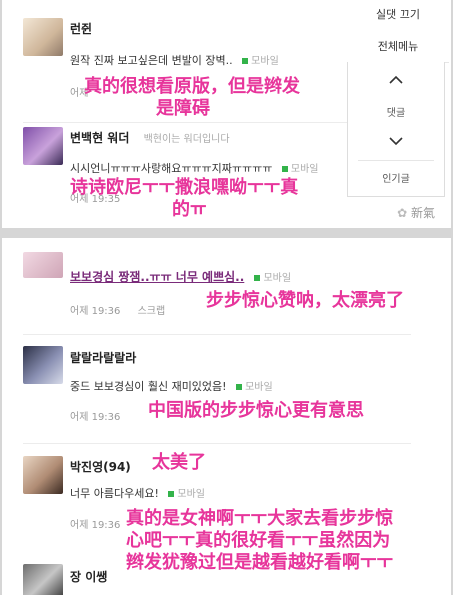 The width and height of the screenshot is (453, 595). Describe the element at coordinates (100, 466) in the screenshot. I see `comment-author: 박진영(94)` at that location.